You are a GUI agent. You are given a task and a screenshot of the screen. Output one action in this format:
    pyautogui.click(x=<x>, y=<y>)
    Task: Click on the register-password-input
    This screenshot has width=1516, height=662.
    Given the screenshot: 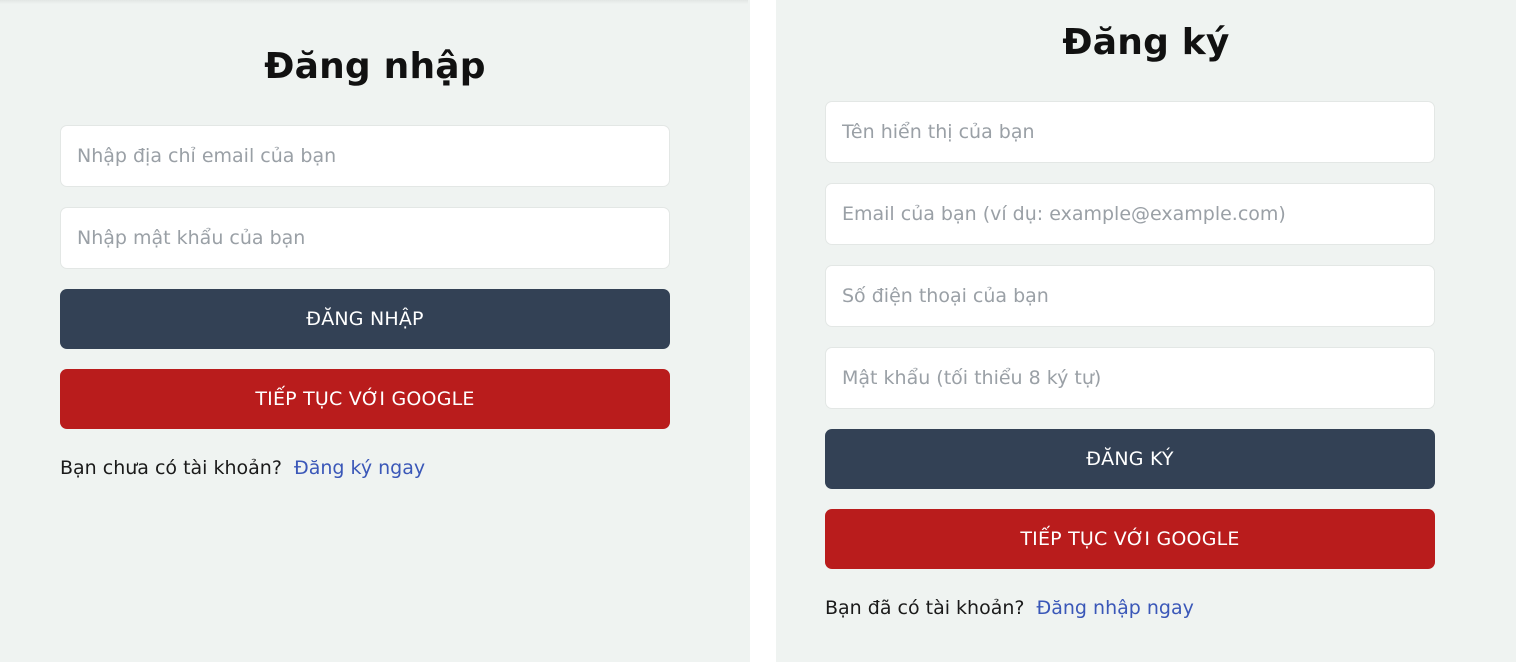 What is the action you would take?
    pyautogui.click(x=1130, y=378)
    